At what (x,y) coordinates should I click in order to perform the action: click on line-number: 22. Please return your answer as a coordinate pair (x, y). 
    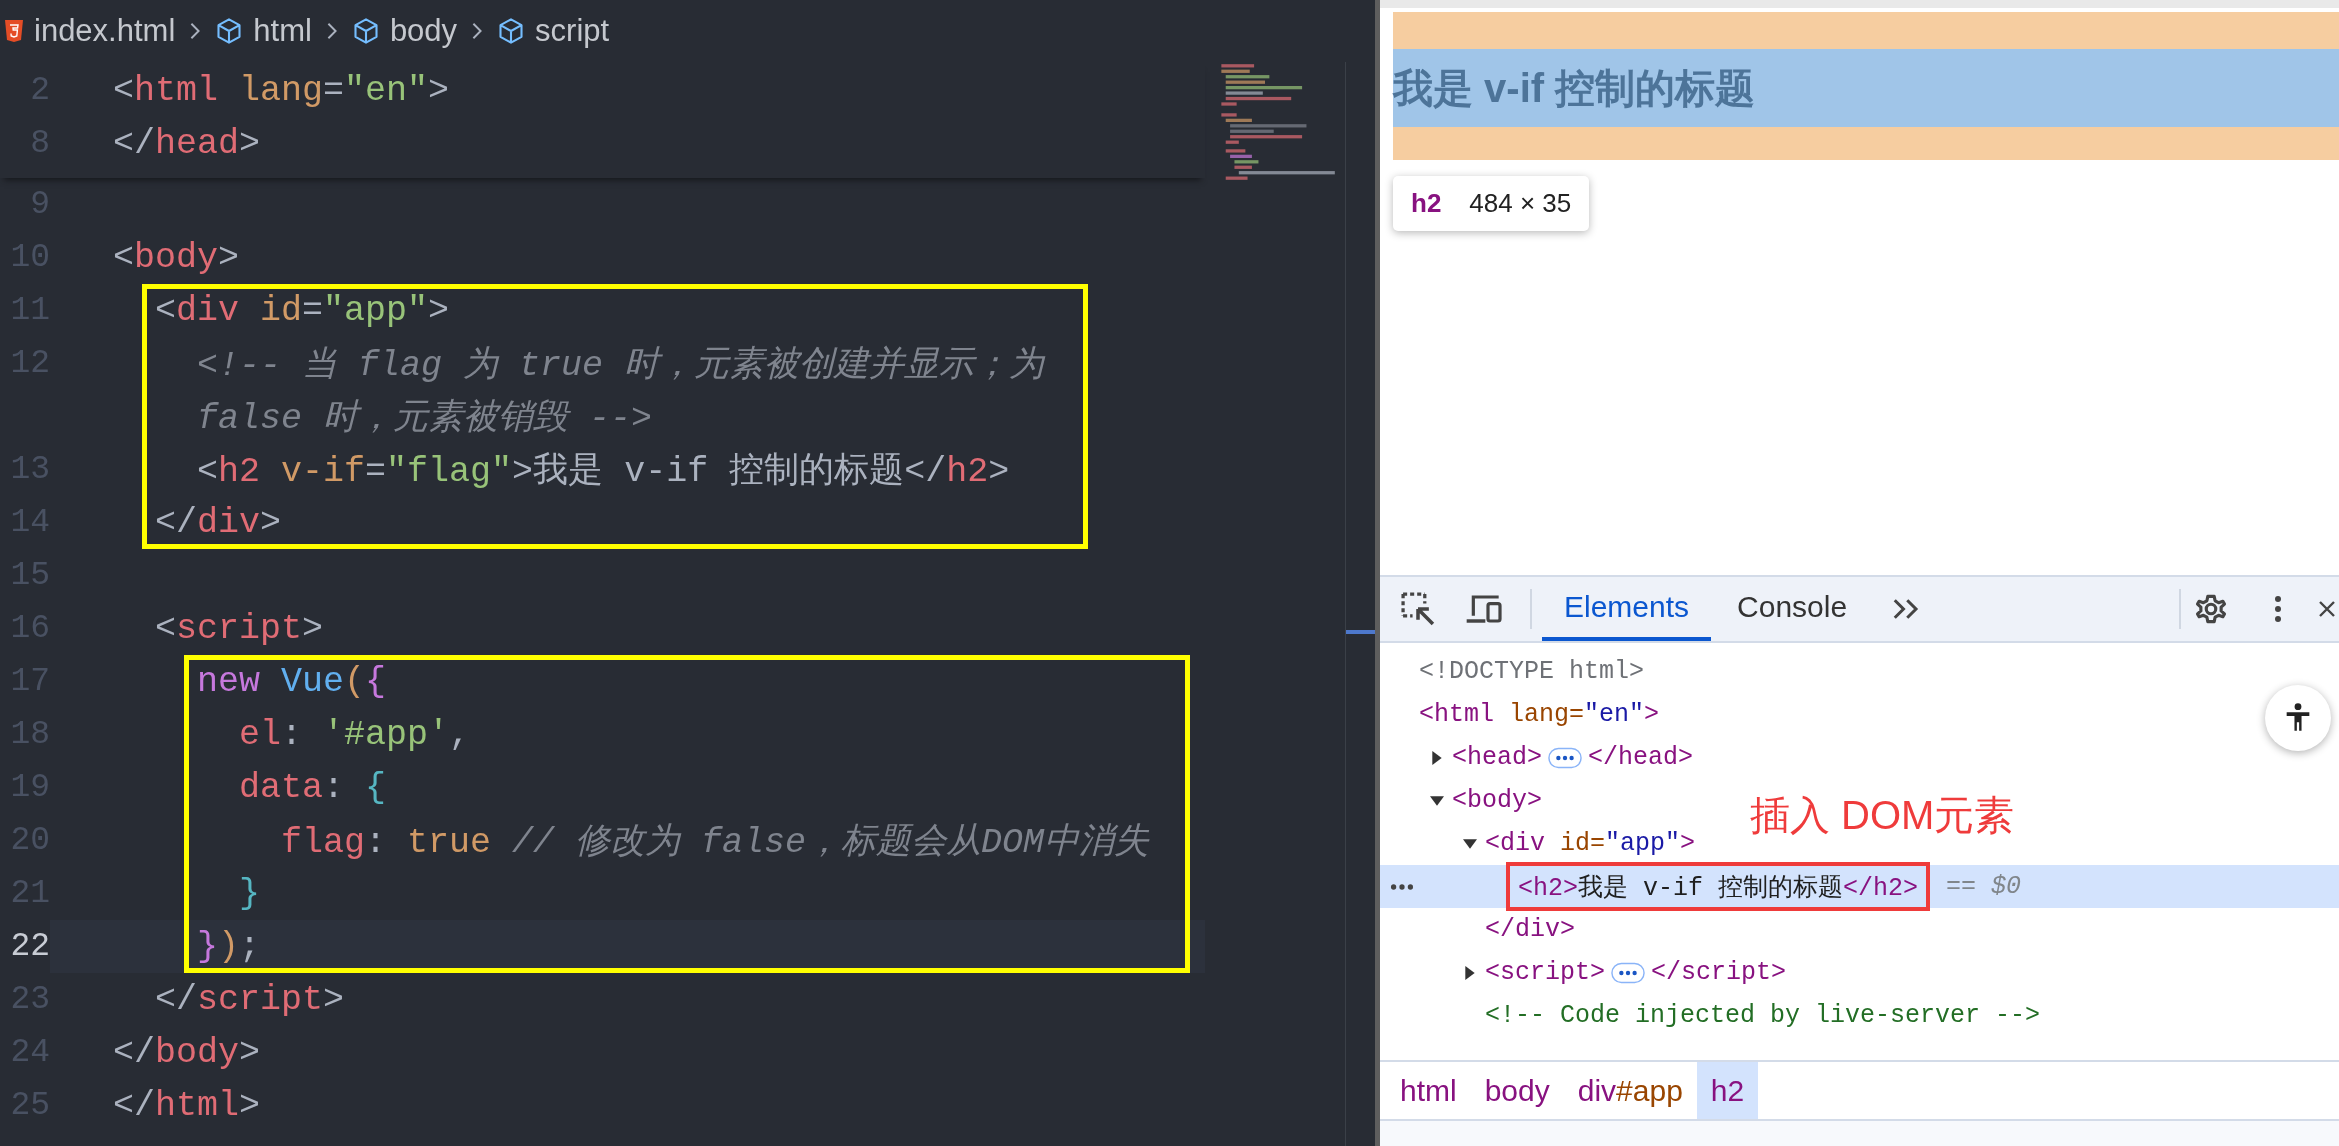
    Looking at the image, I should click on (29, 946).